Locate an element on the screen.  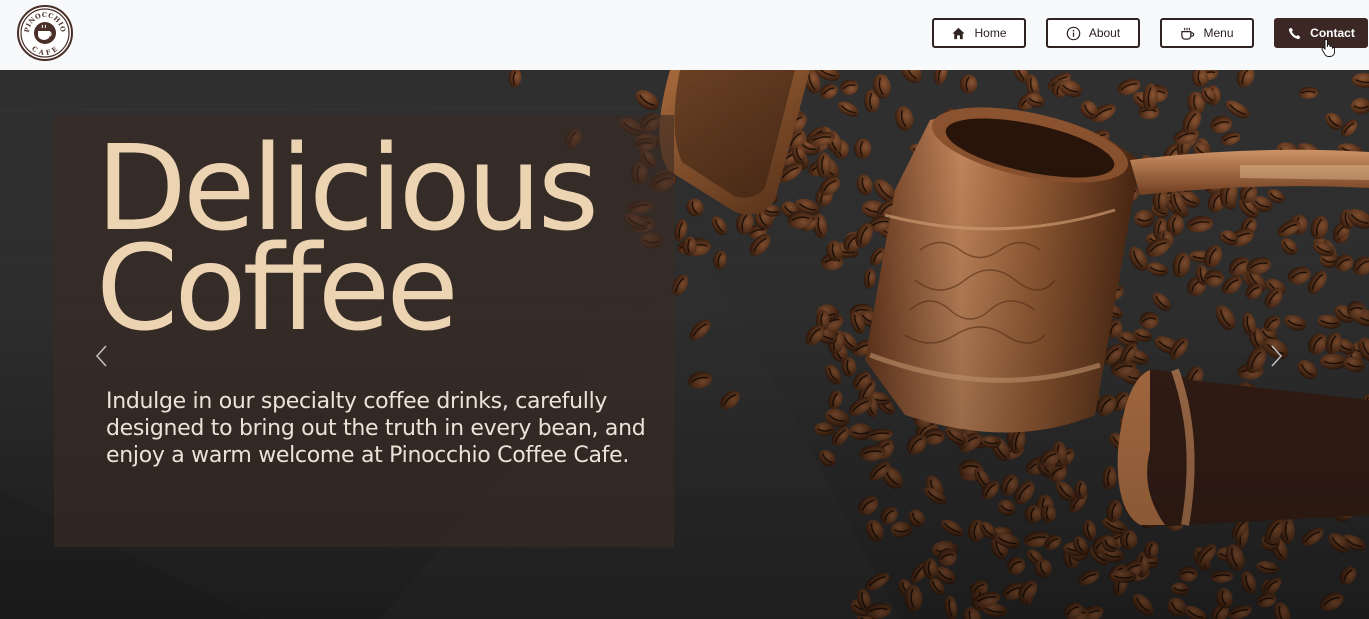
chevron-right-icon is located at coordinates (1276, 356).